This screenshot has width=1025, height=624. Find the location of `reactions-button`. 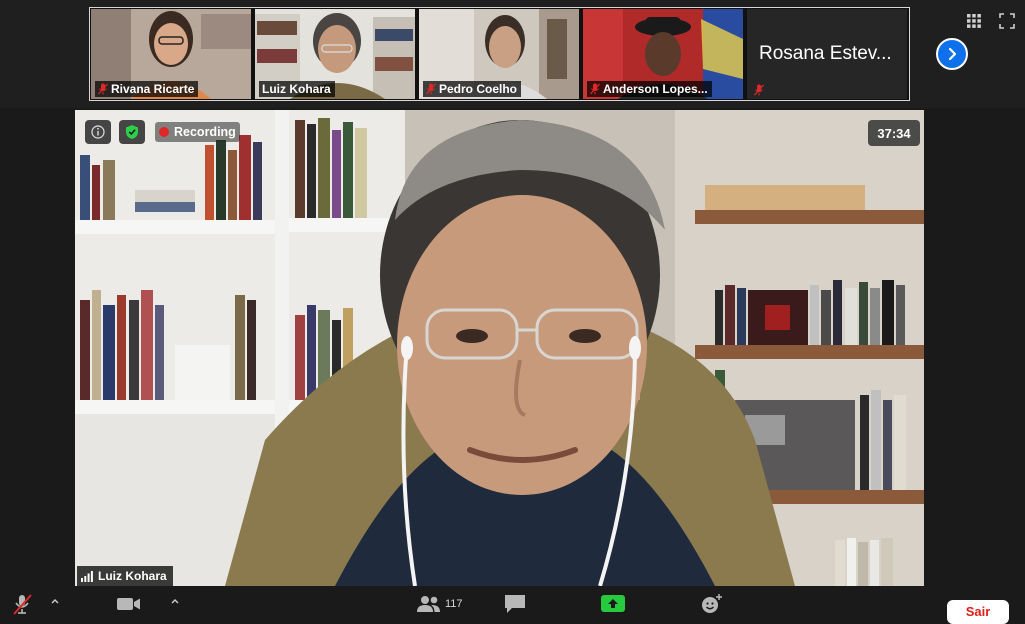

reactions-button is located at coordinates (712, 604).